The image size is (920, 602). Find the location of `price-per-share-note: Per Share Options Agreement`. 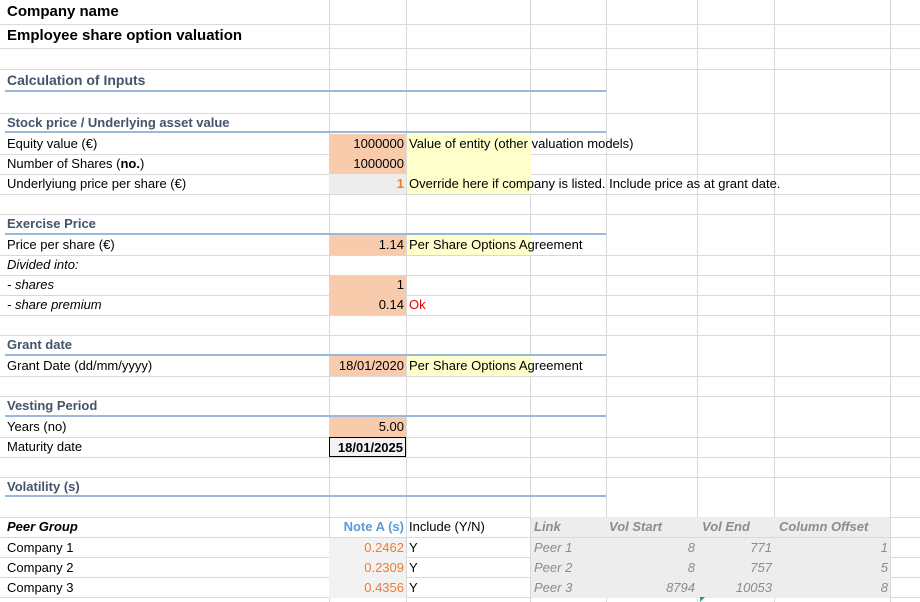

price-per-share-note: Per Share Options Agreement is located at coordinates (494, 245).